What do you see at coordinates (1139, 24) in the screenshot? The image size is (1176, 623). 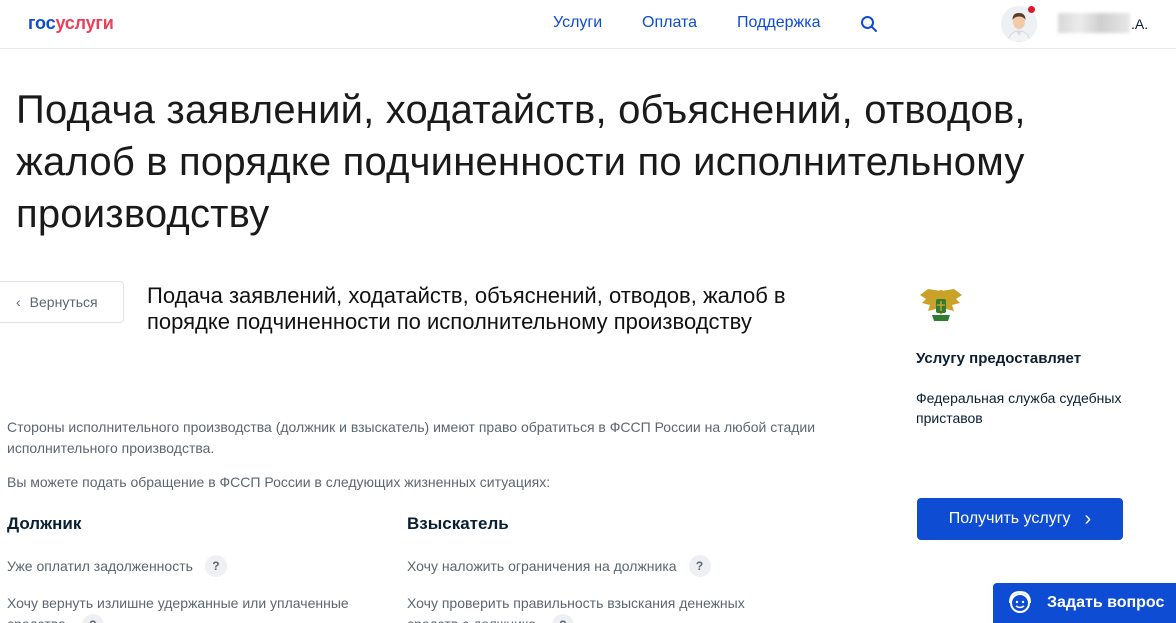 I see `user-name-suffix: .А.` at bounding box center [1139, 24].